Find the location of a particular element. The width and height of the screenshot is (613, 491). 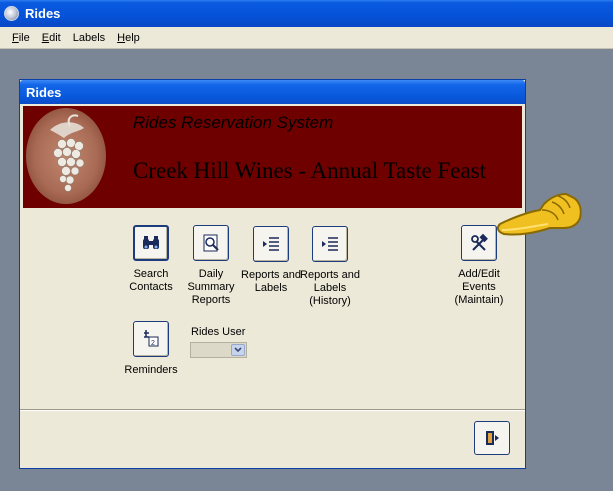

banner-title: Creek Hill Wines - Annual Taste Feast is located at coordinates (310, 170).